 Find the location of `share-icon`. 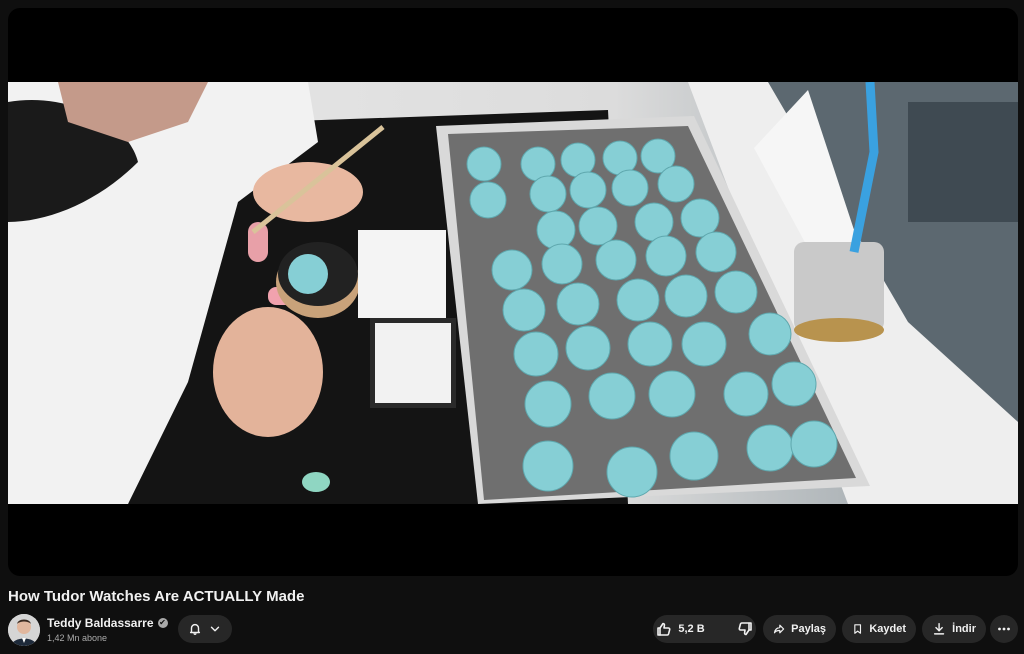

share-icon is located at coordinates (779, 629).